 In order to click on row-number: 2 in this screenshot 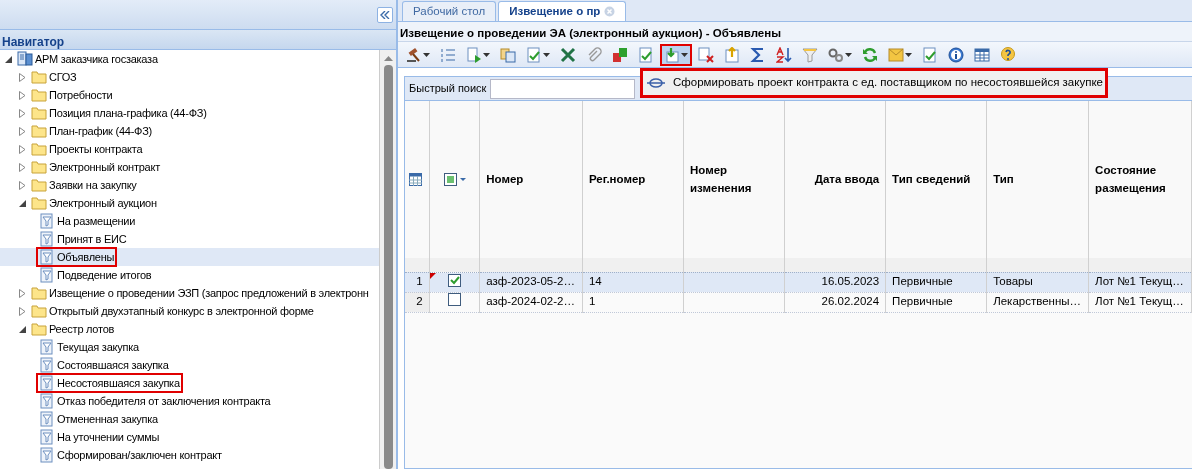, I will do `click(417, 302)`.